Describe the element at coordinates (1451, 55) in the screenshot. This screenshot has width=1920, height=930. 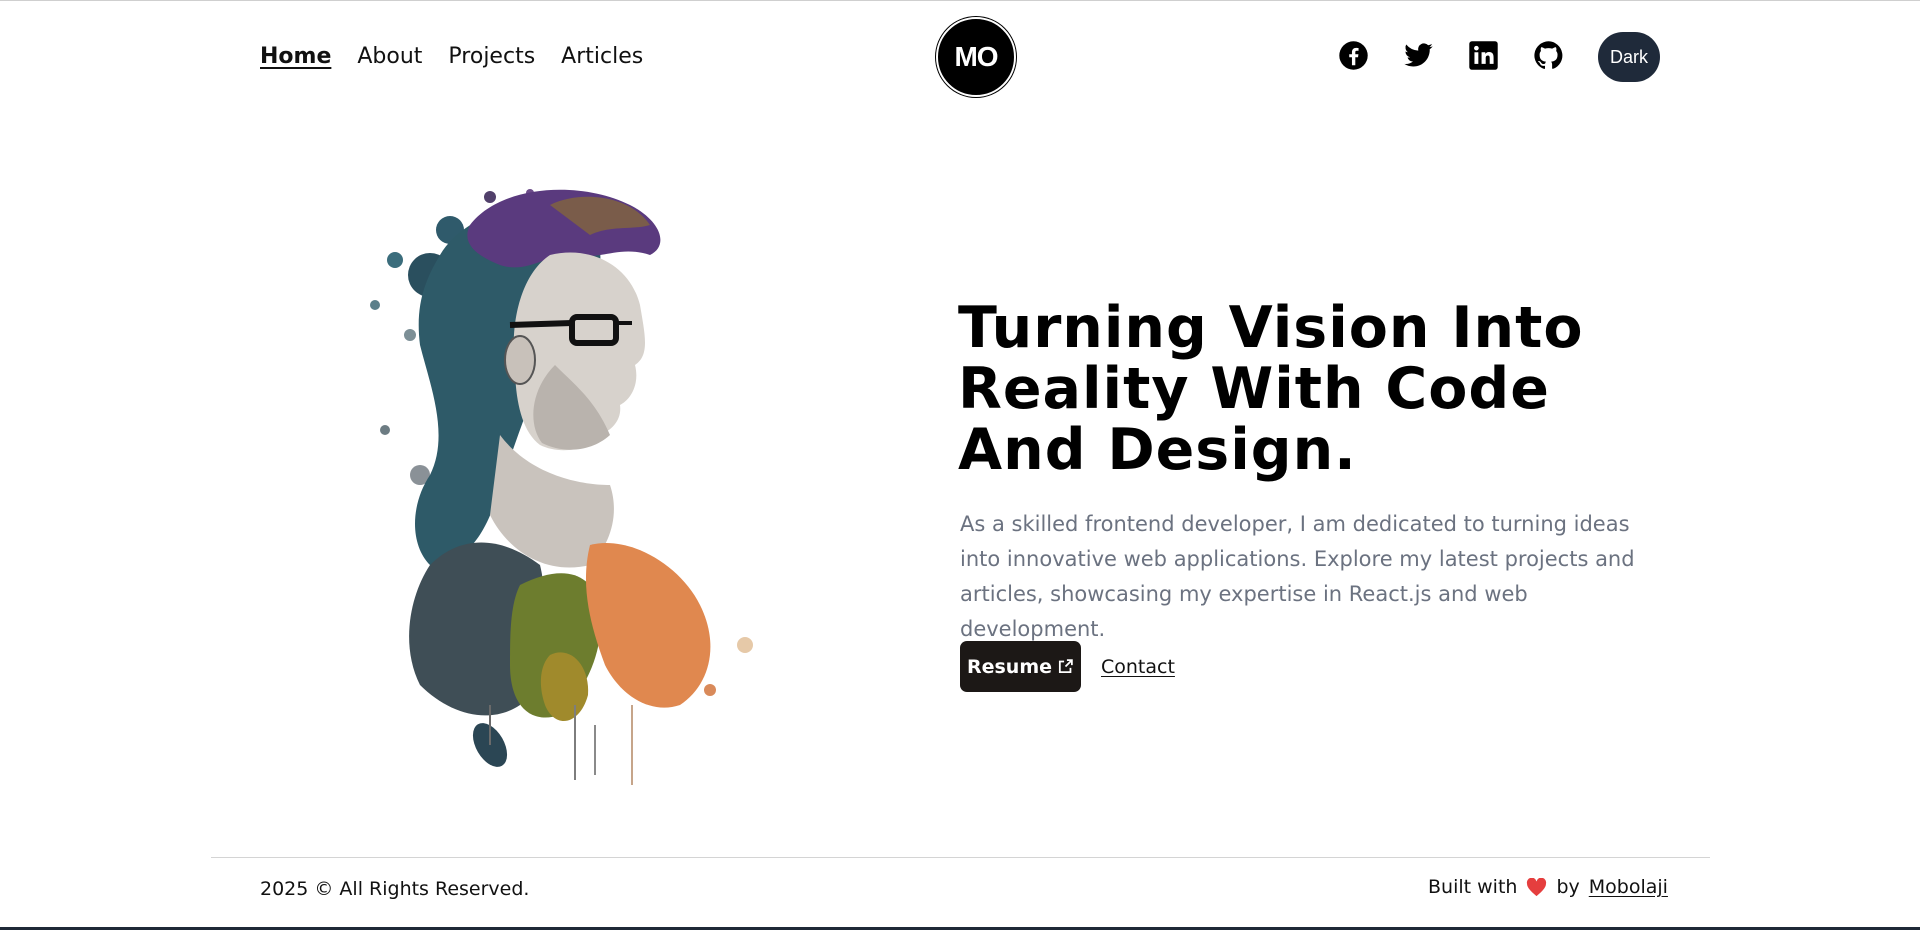
I see `social-links` at that location.